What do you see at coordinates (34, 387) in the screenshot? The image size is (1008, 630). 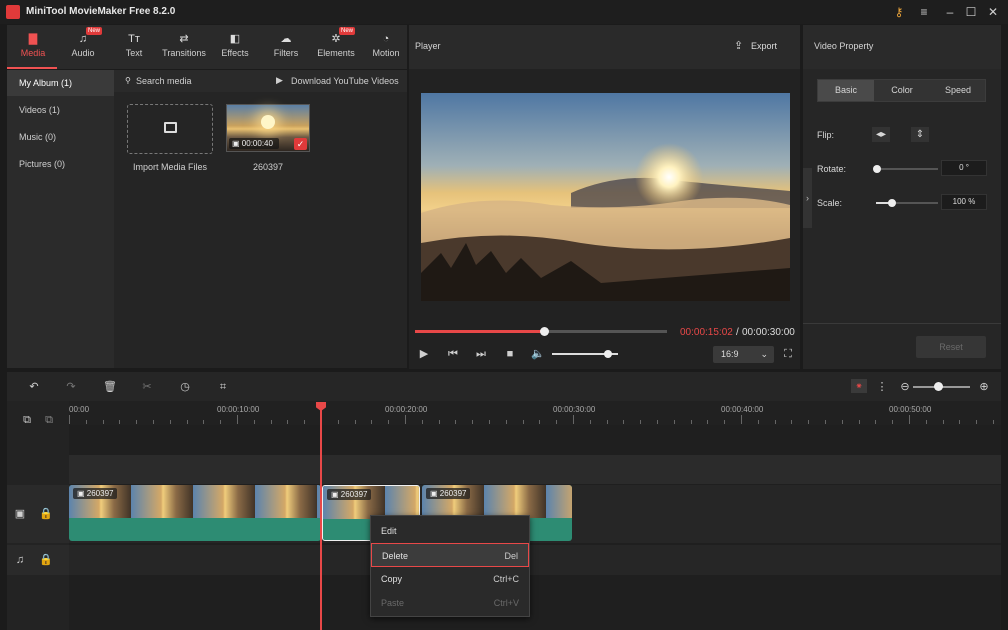 I see `undo-icon: ↶` at bounding box center [34, 387].